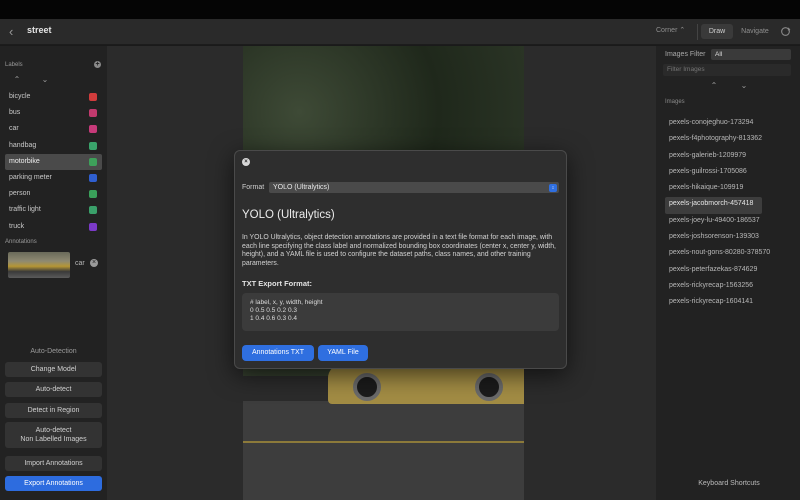 The image size is (800, 500). I want to click on label-name: truck, so click(17, 226).